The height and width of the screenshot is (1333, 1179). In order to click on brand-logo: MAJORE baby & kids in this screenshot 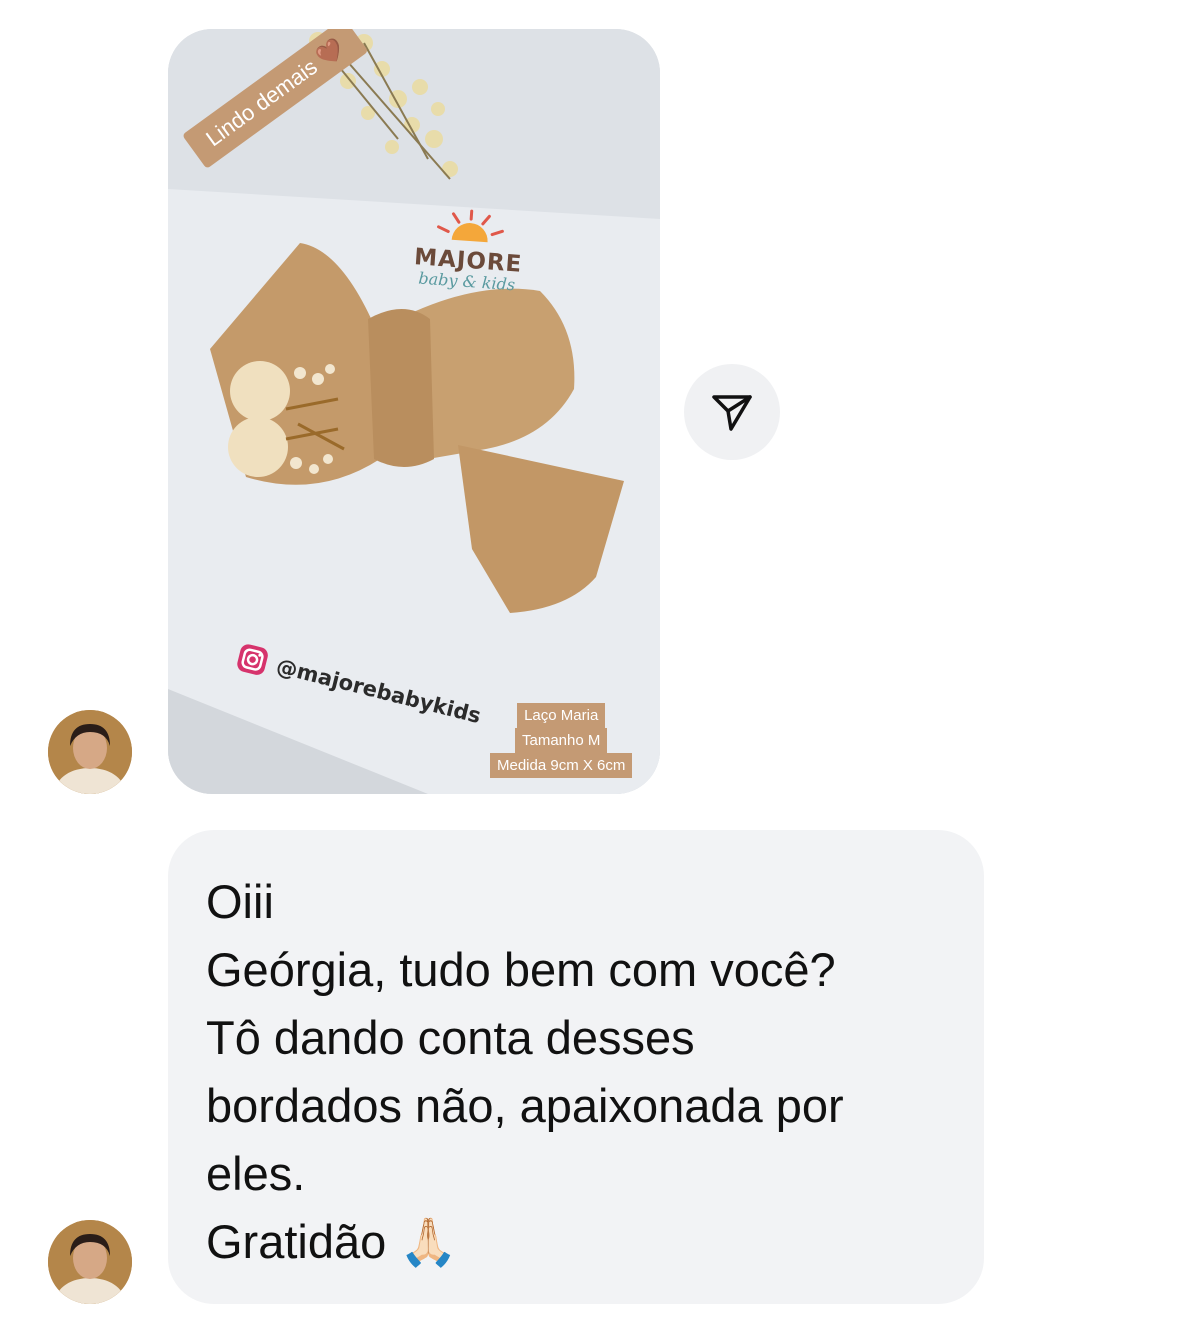, I will do `click(468, 250)`.